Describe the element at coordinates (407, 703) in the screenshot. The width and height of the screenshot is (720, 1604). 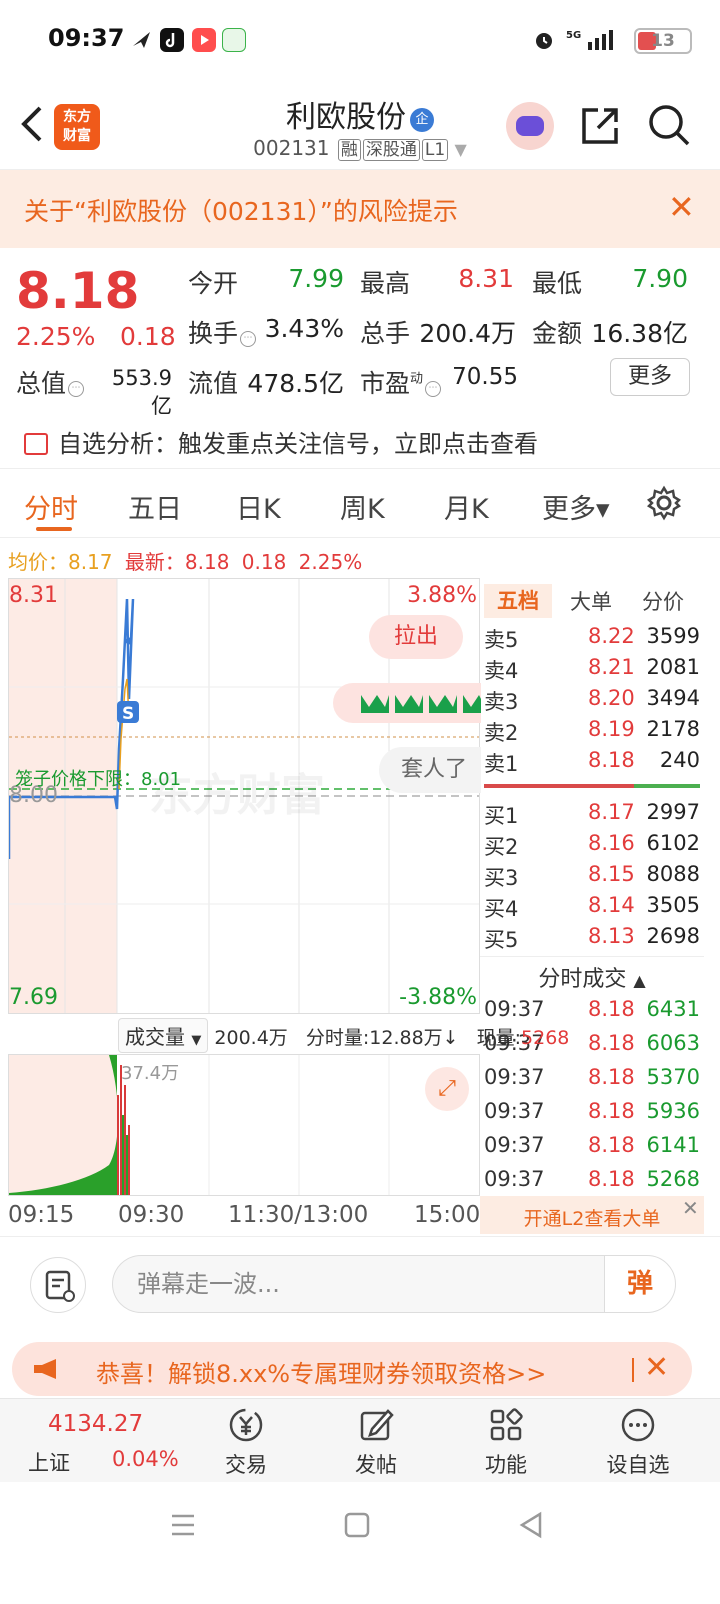
I see `wave-badge` at that location.